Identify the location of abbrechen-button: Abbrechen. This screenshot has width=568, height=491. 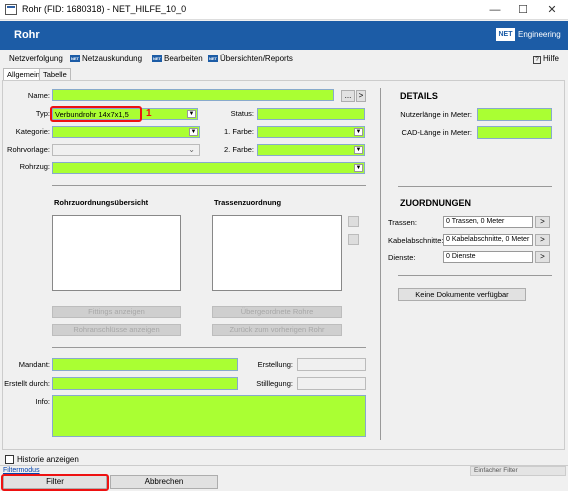
(164, 482).